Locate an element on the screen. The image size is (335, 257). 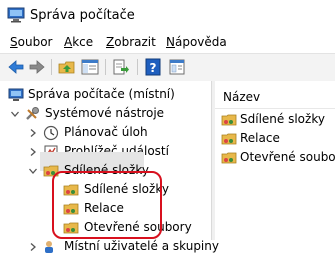
list-item-label: Otevřené soubory is located at coordinates (287, 157).